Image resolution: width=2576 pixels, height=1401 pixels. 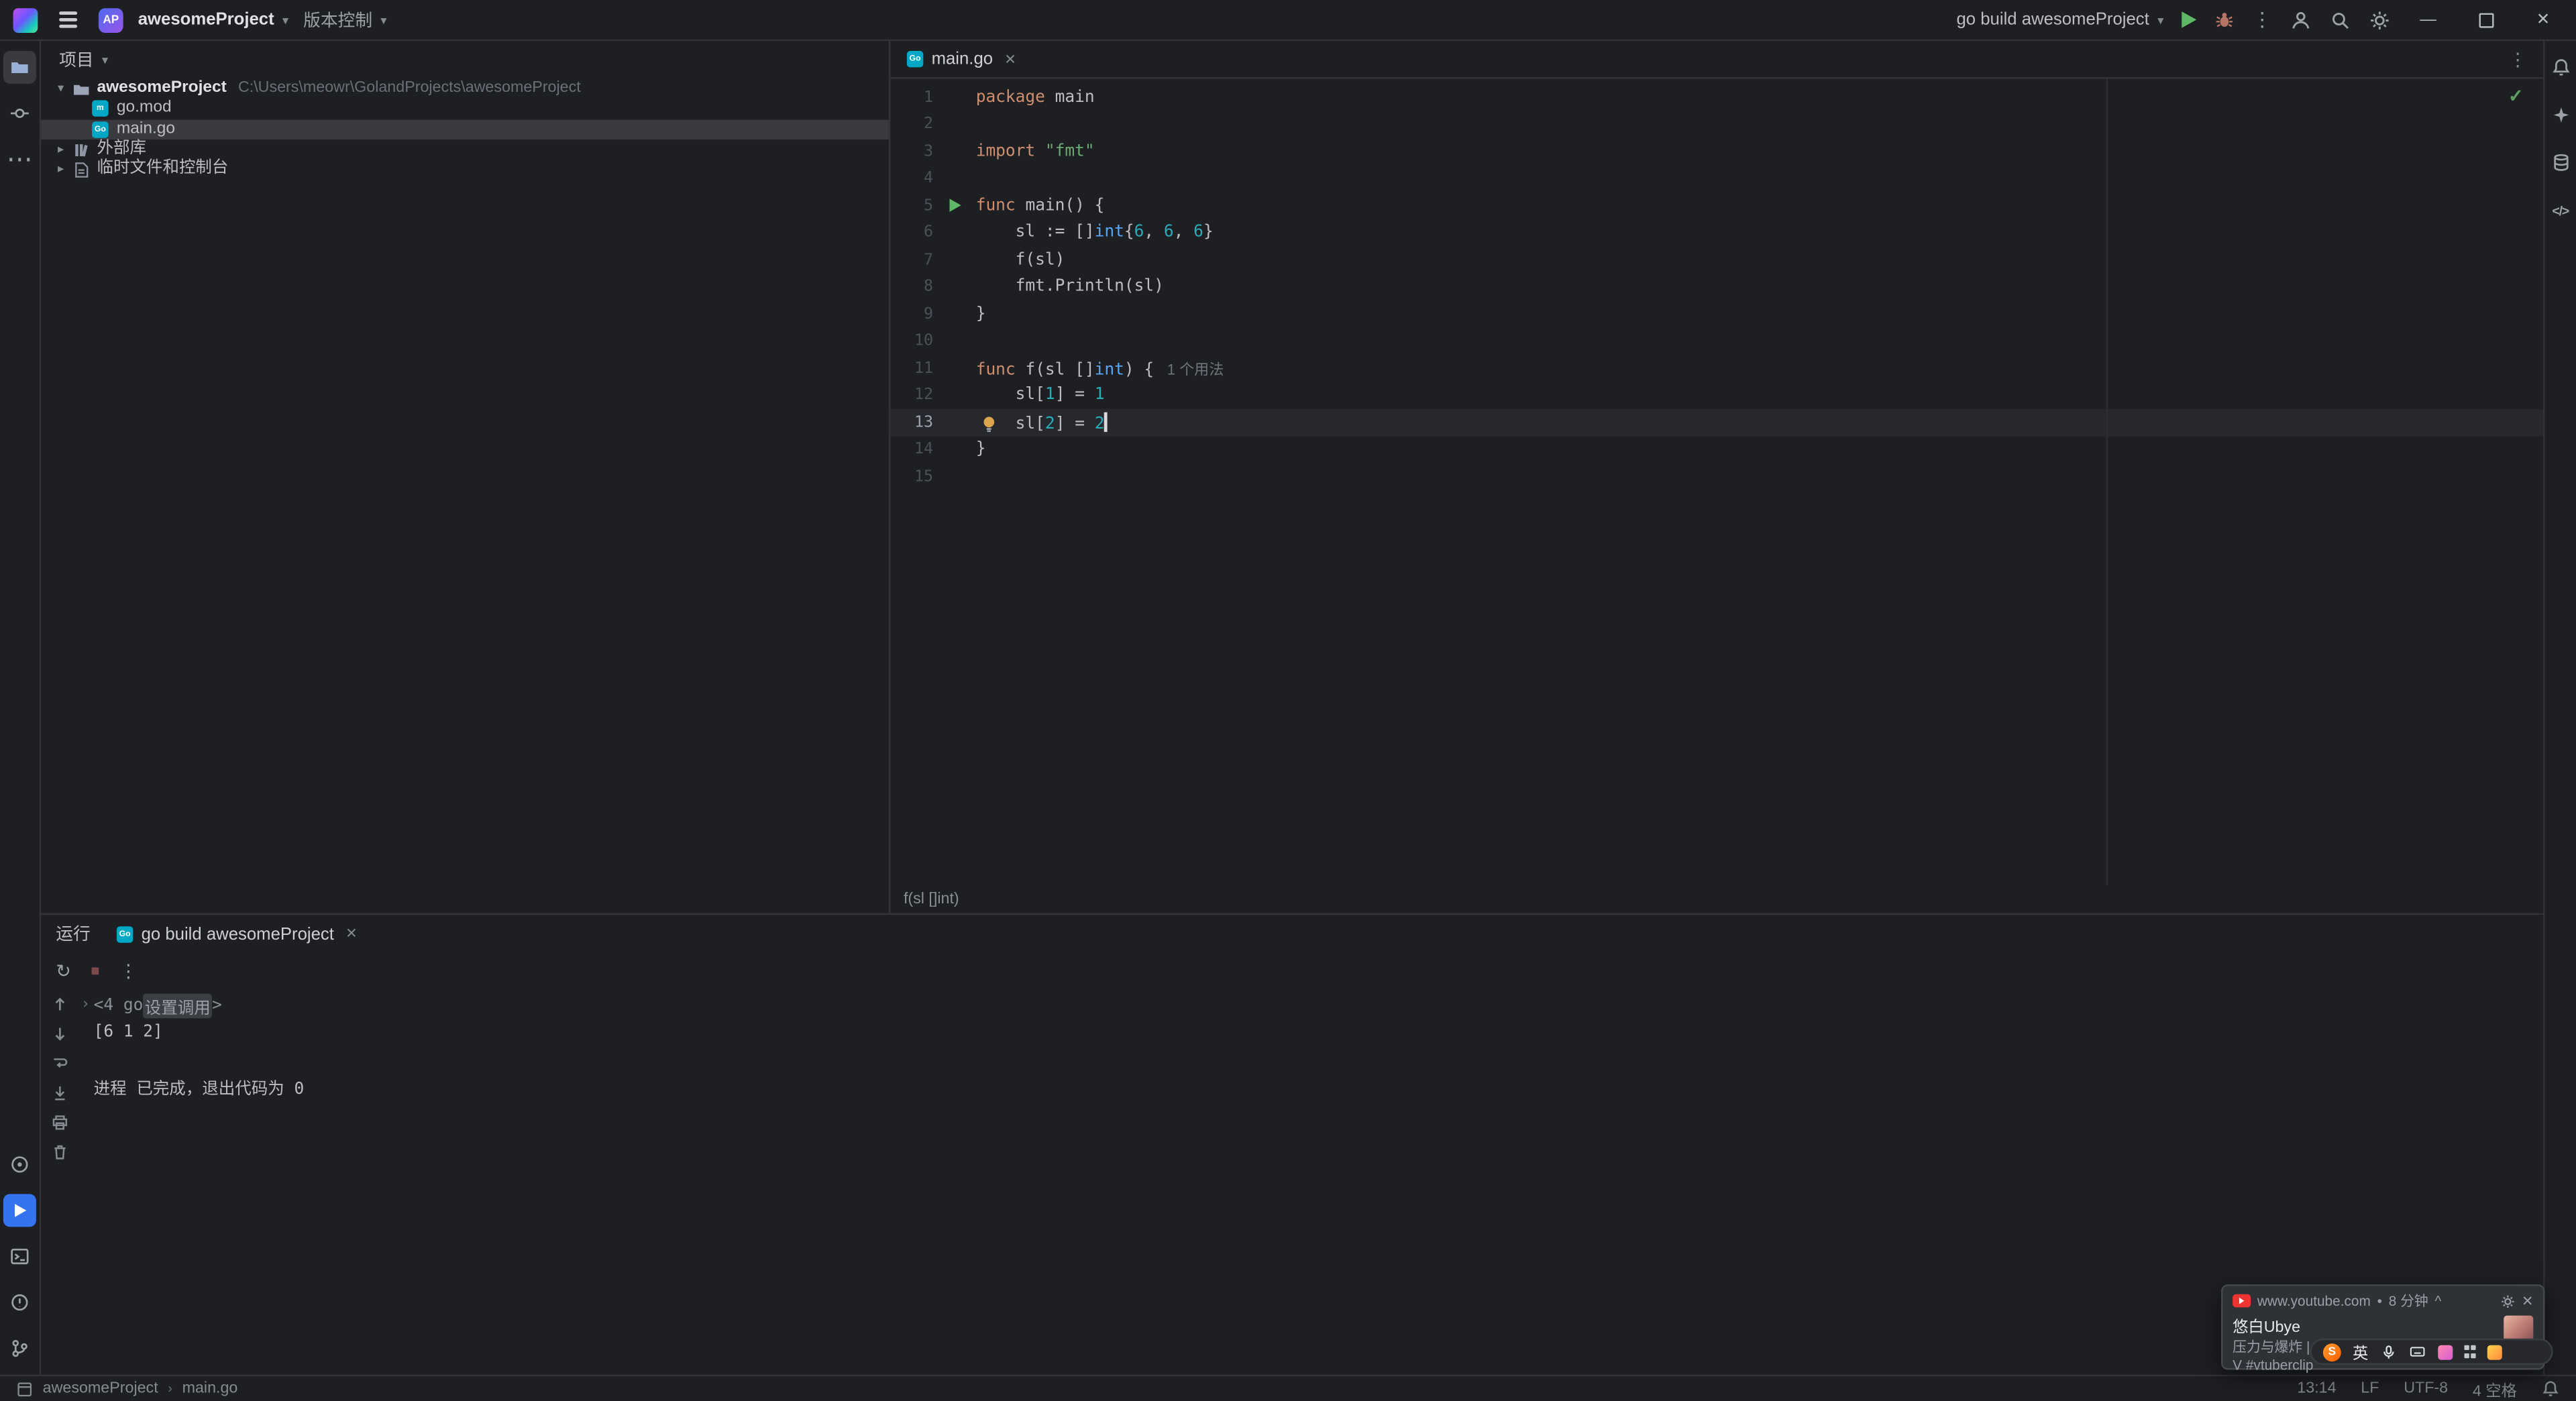 I want to click on line-number: 9, so click(x=928, y=313).